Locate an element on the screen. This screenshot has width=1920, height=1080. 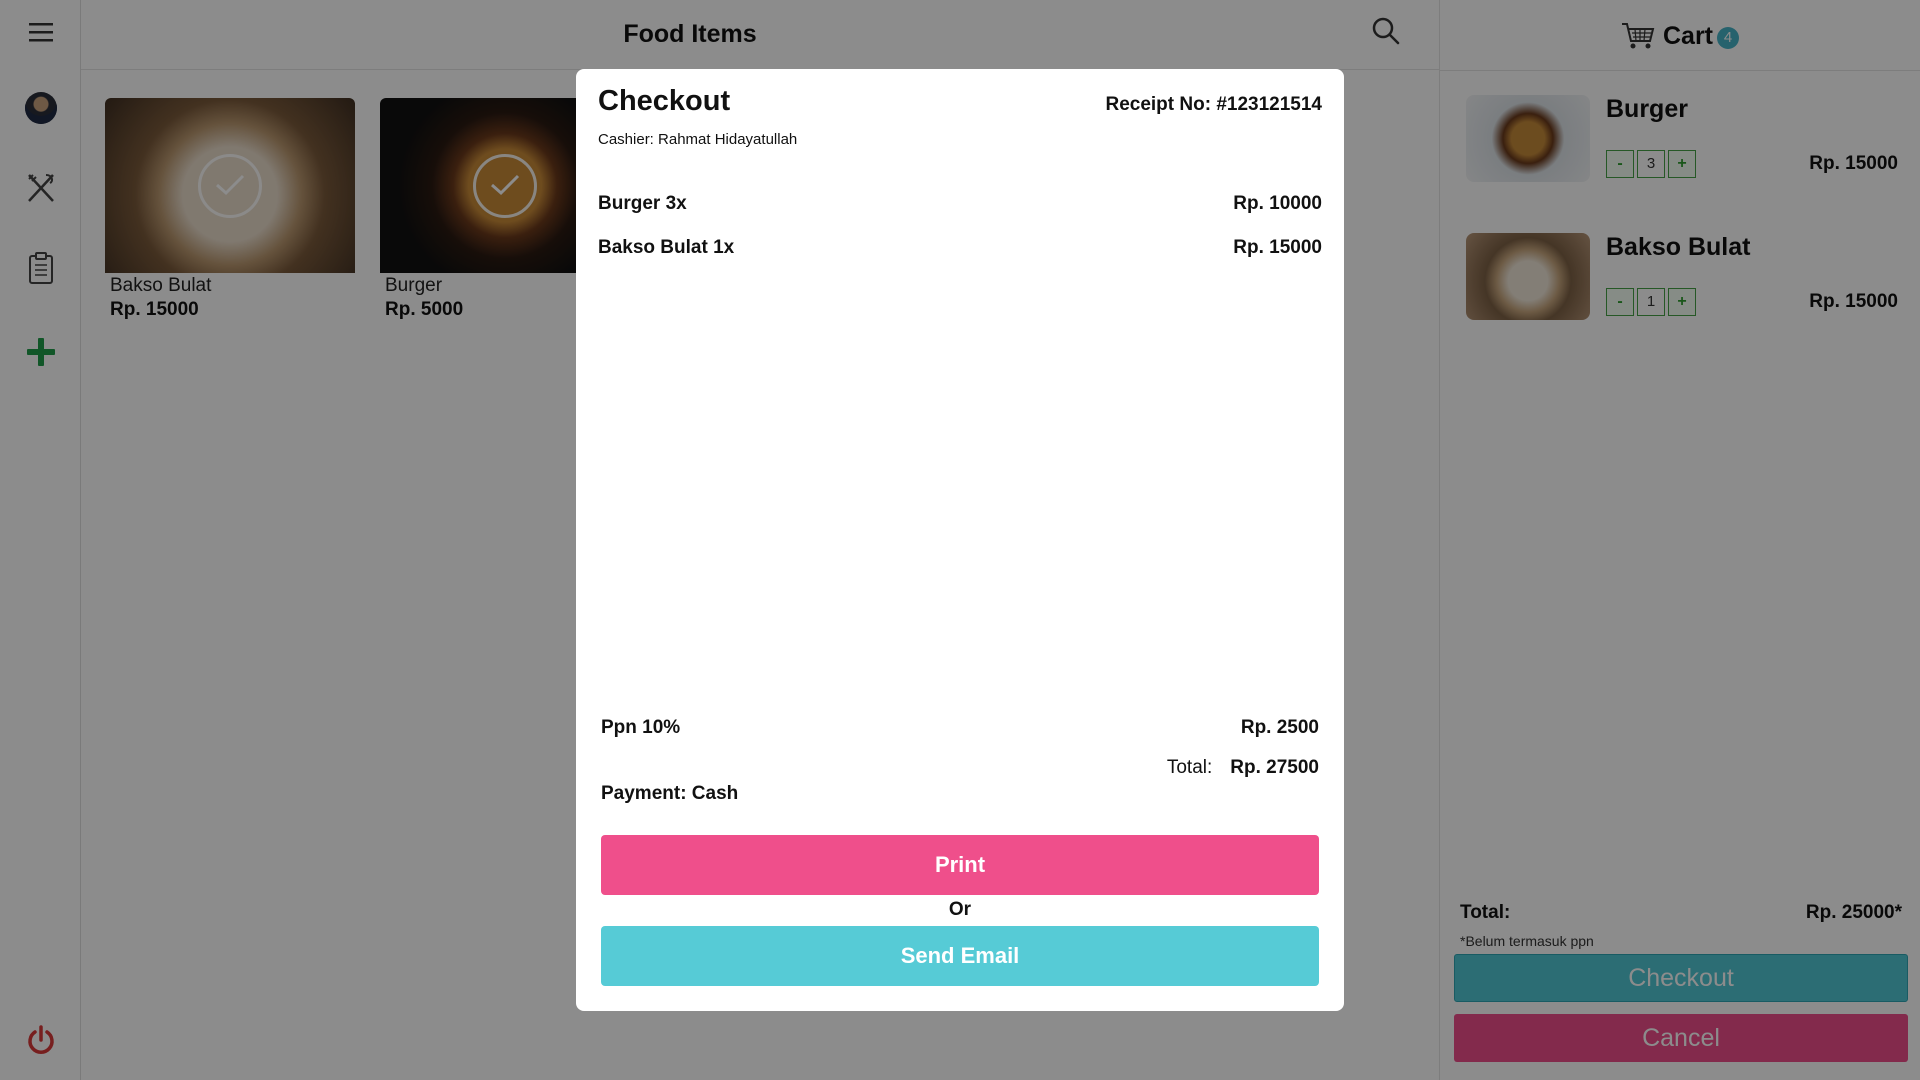
send-email-button: Send Email is located at coordinates (960, 956).